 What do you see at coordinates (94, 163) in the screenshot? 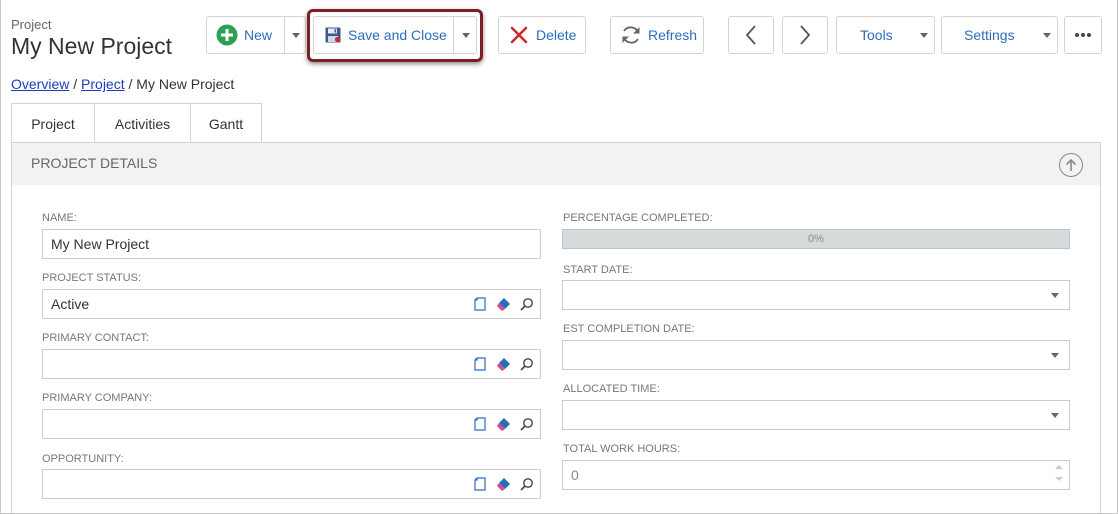
I see `section-title: PROJECT DETAILS` at bounding box center [94, 163].